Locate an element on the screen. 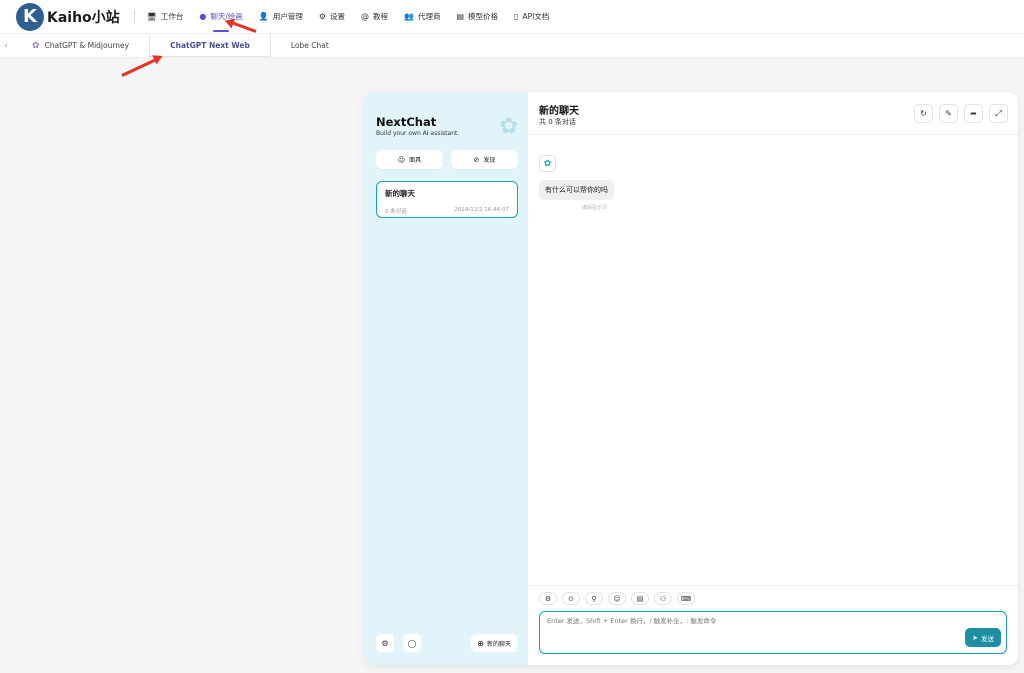 The image size is (1024, 673). chat-subtitle: 共 0 条对话 is located at coordinates (557, 122).